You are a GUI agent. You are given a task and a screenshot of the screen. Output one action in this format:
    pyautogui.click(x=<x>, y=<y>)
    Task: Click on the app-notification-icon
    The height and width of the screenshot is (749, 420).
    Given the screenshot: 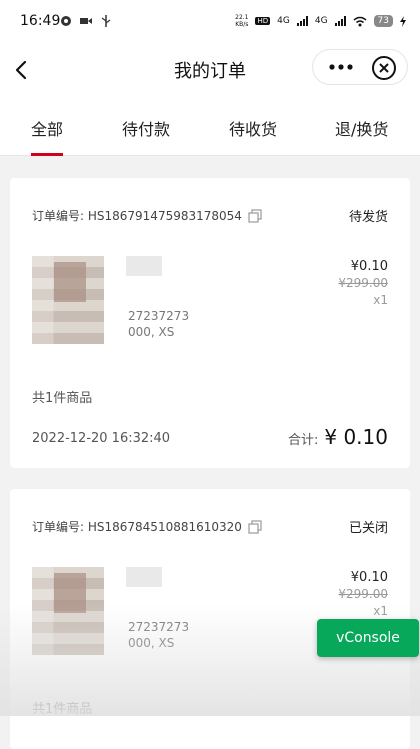 What is the action you would take?
    pyautogui.click(x=66, y=21)
    